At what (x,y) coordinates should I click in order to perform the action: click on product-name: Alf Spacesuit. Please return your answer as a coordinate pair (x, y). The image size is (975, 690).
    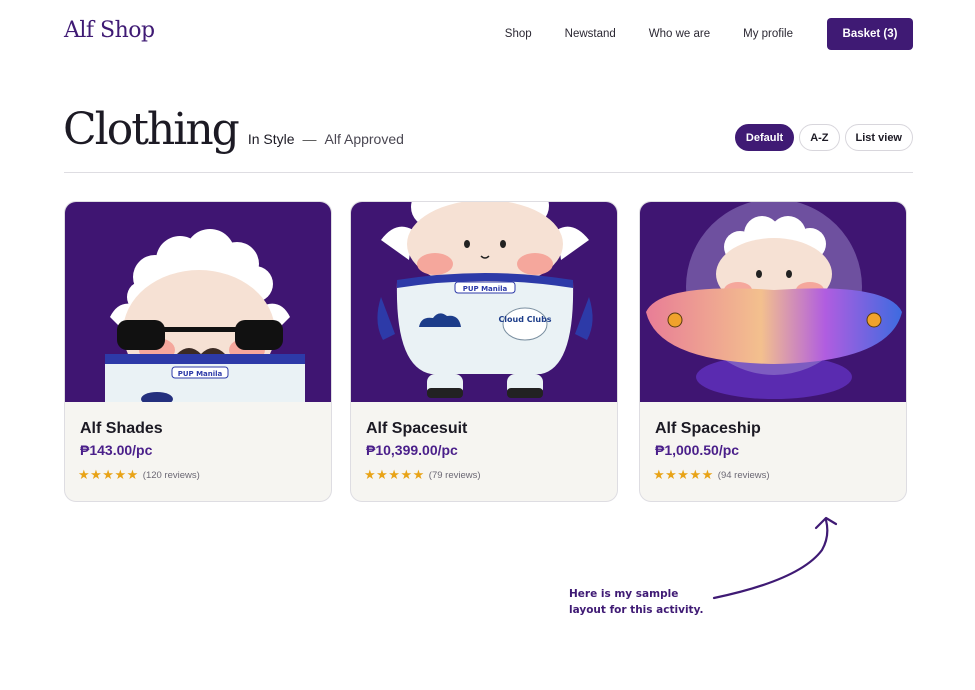
    Looking at the image, I should click on (417, 428).